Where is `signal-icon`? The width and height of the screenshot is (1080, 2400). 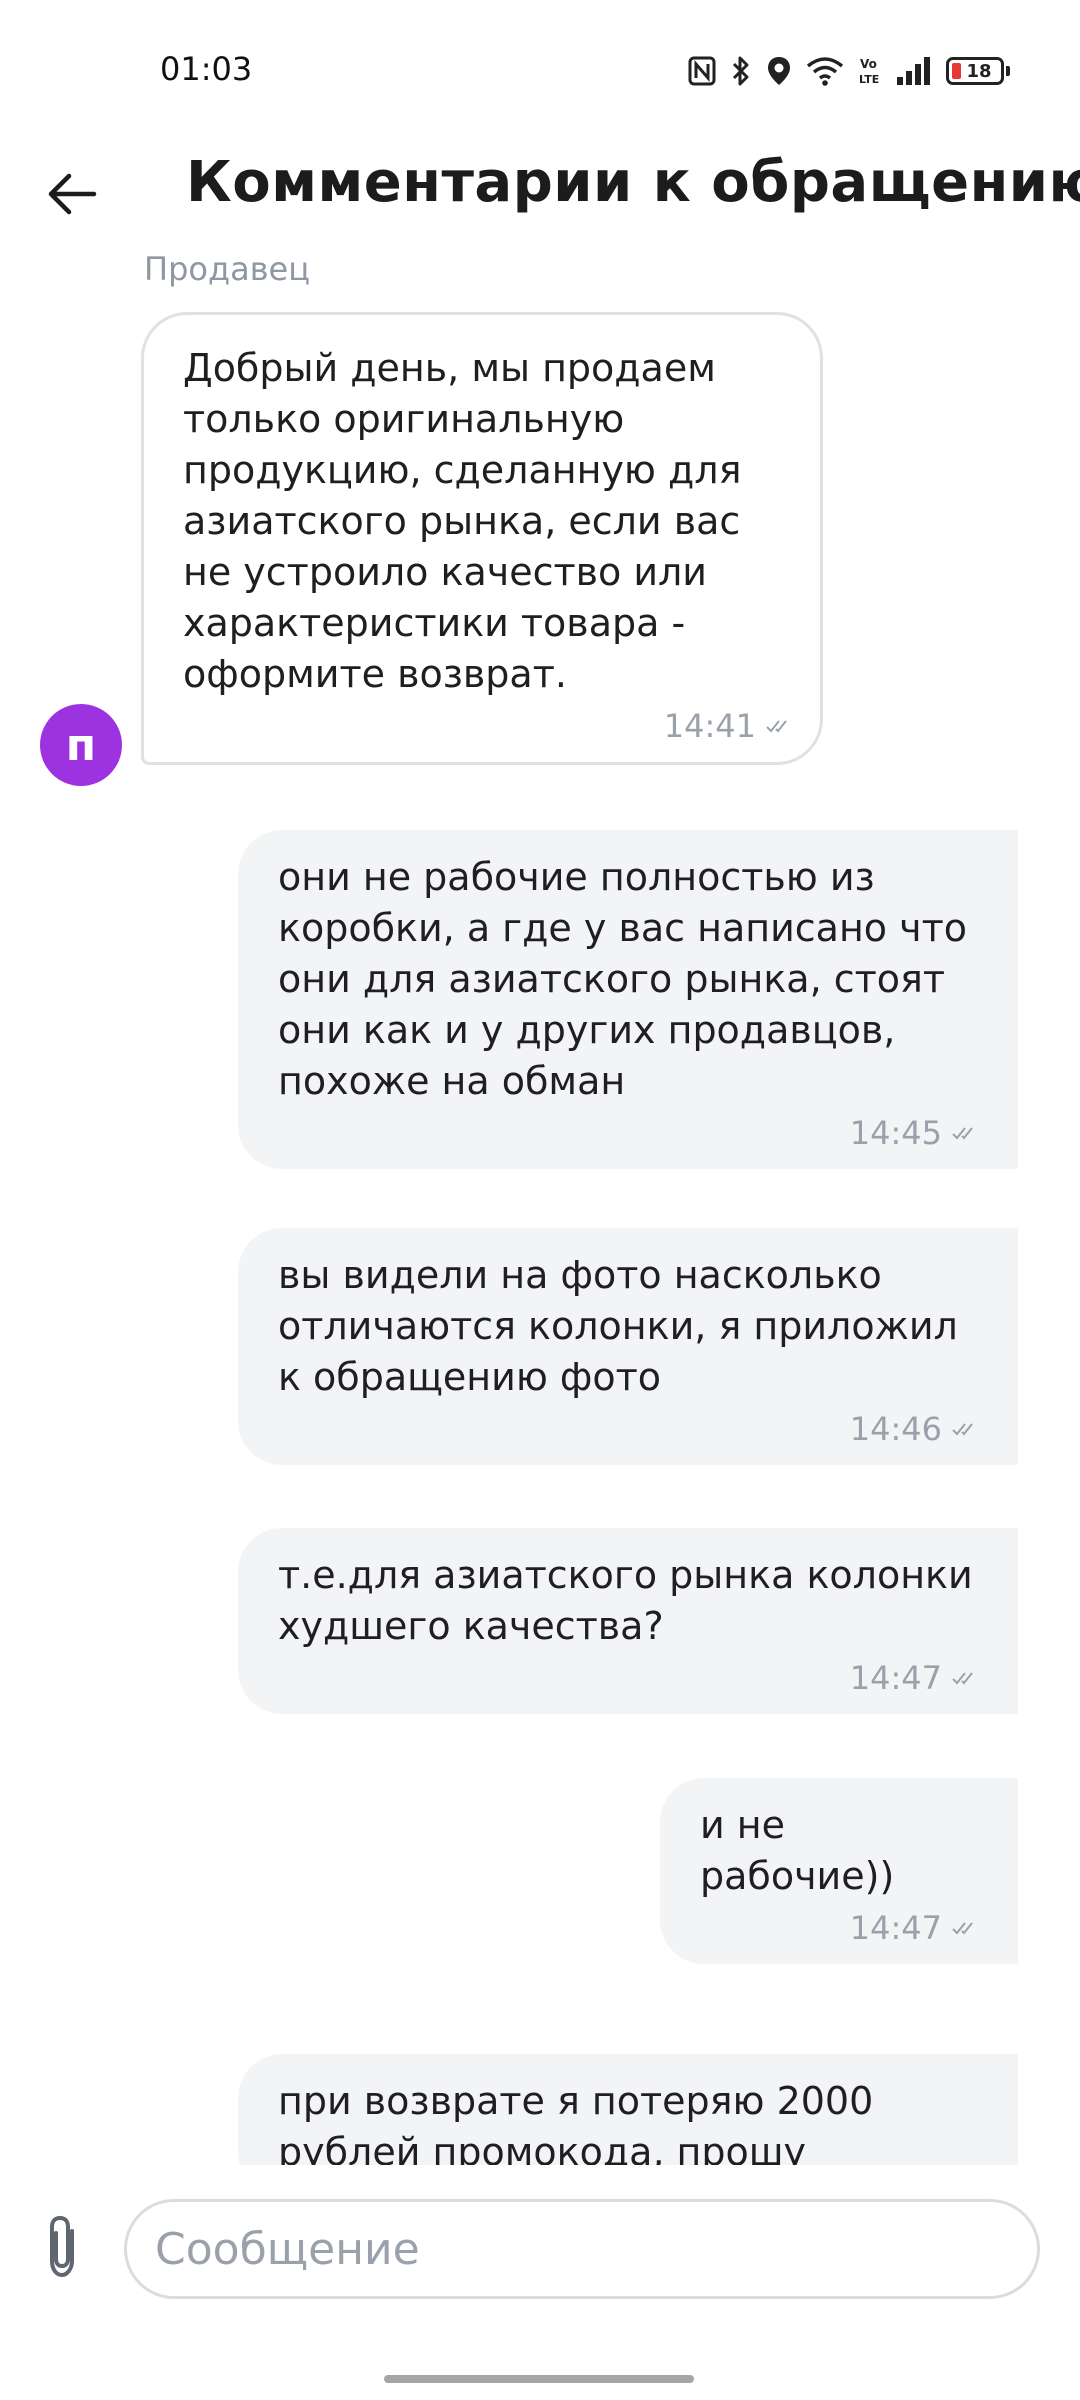 signal-icon is located at coordinates (914, 71).